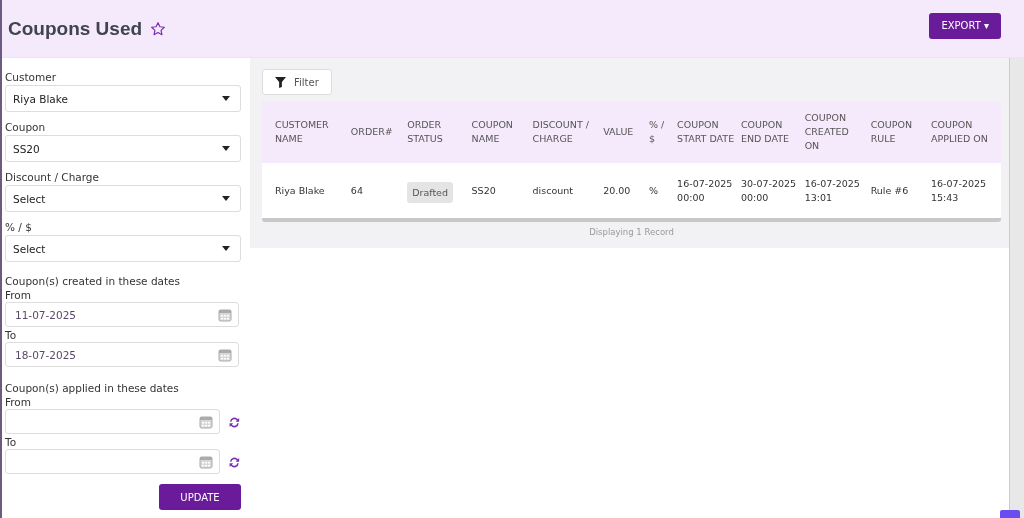  I want to click on filter-button: Filter, so click(297, 82).